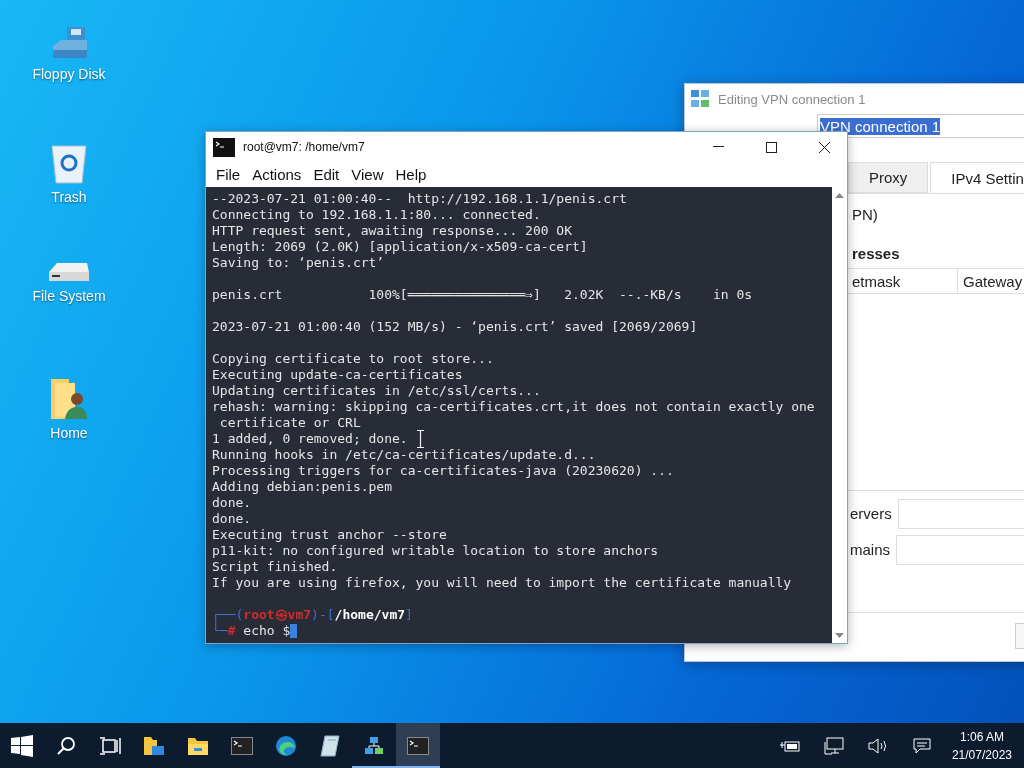 This screenshot has height=768, width=1024. I want to click on close-icon, so click(824, 147).